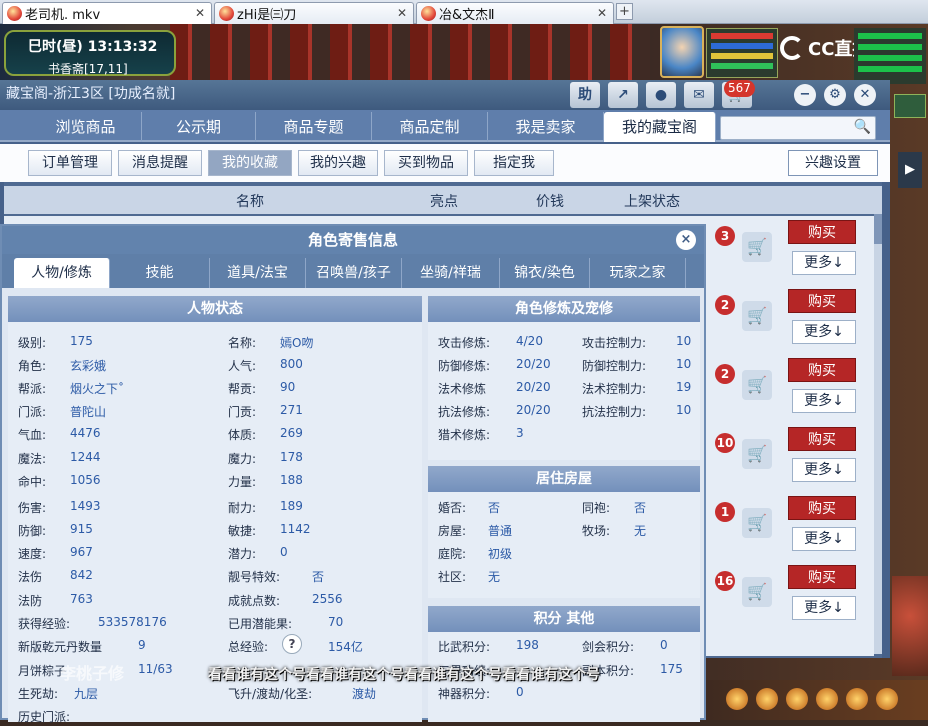 The height and width of the screenshot is (726, 928). What do you see at coordinates (85, 480) in the screenshot?
I see `stat-value: 1056` at bounding box center [85, 480].